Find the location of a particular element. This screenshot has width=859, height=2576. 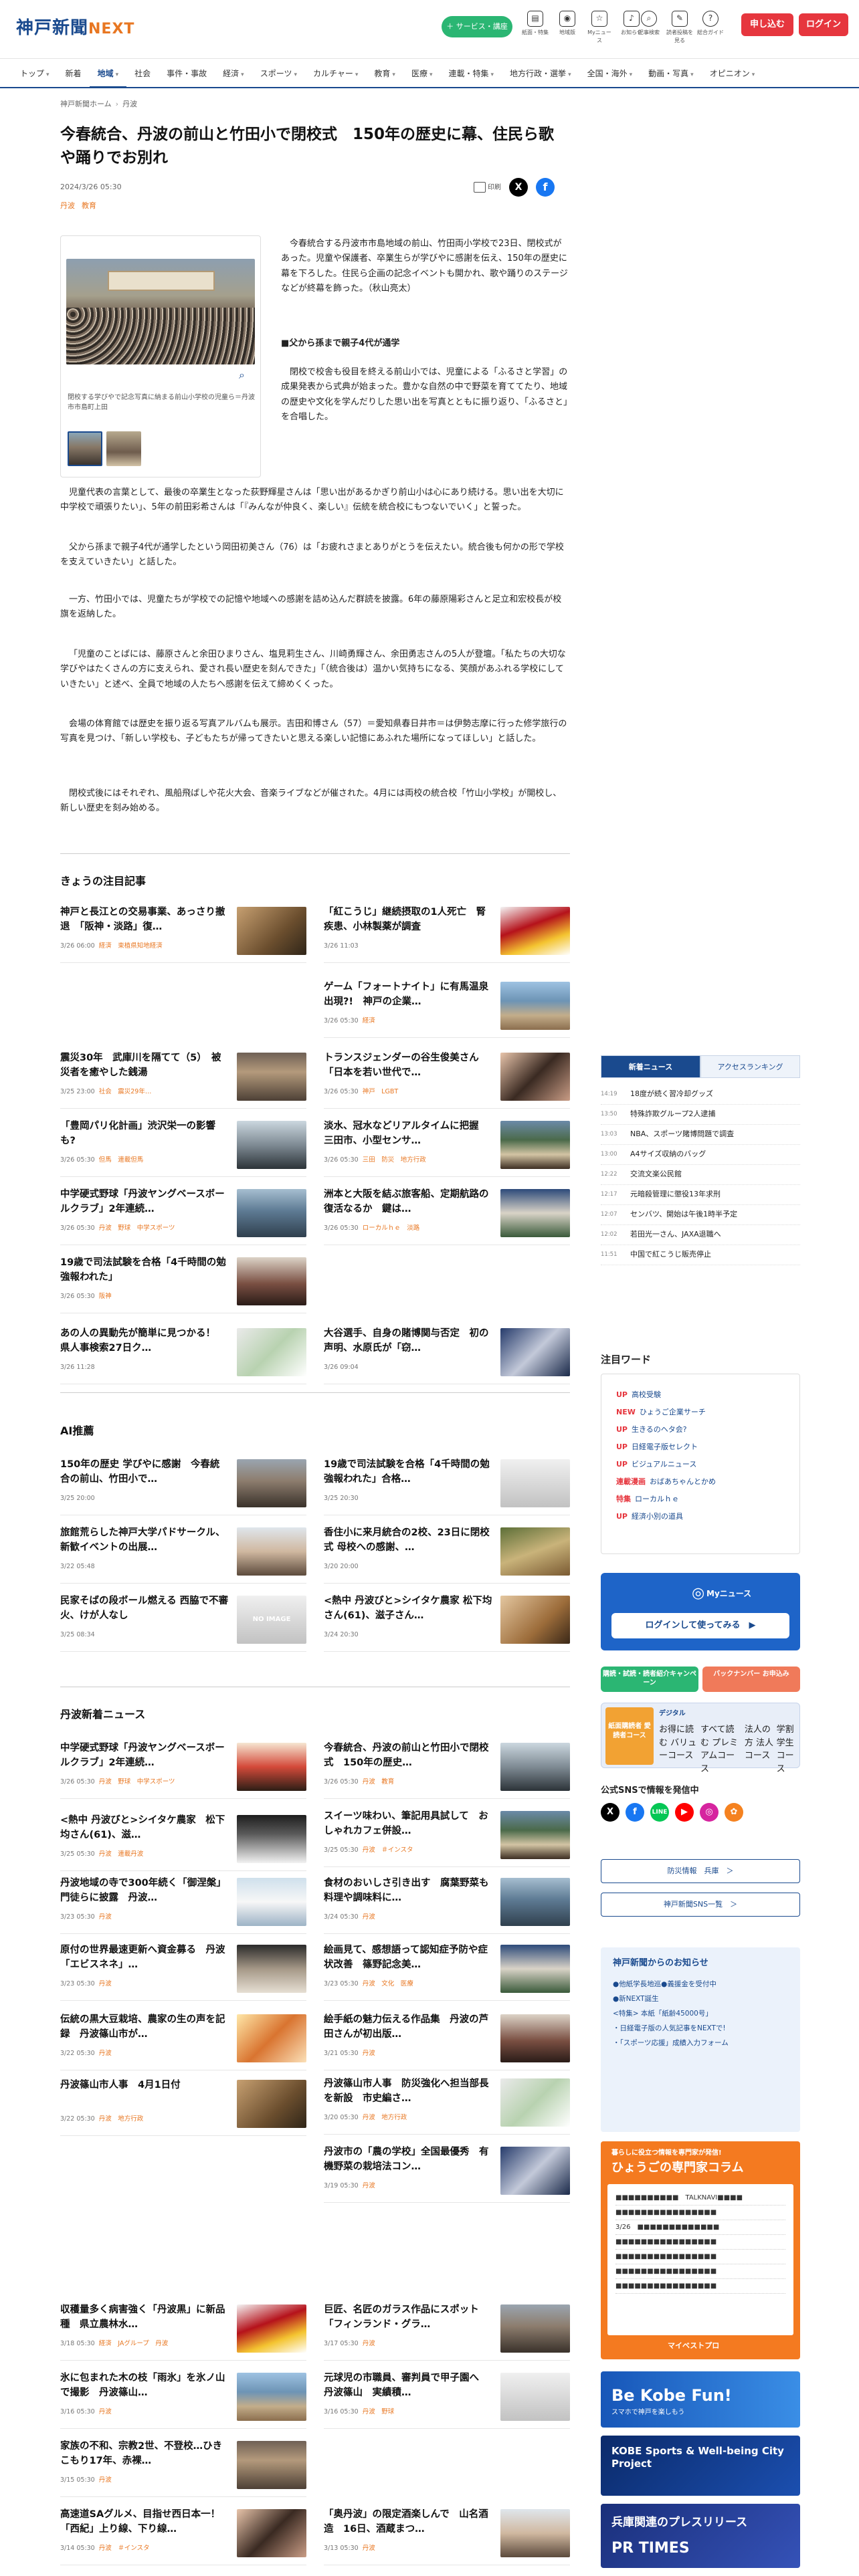

breadcrumb-home: 神戸新聞ホーム is located at coordinates (86, 104).